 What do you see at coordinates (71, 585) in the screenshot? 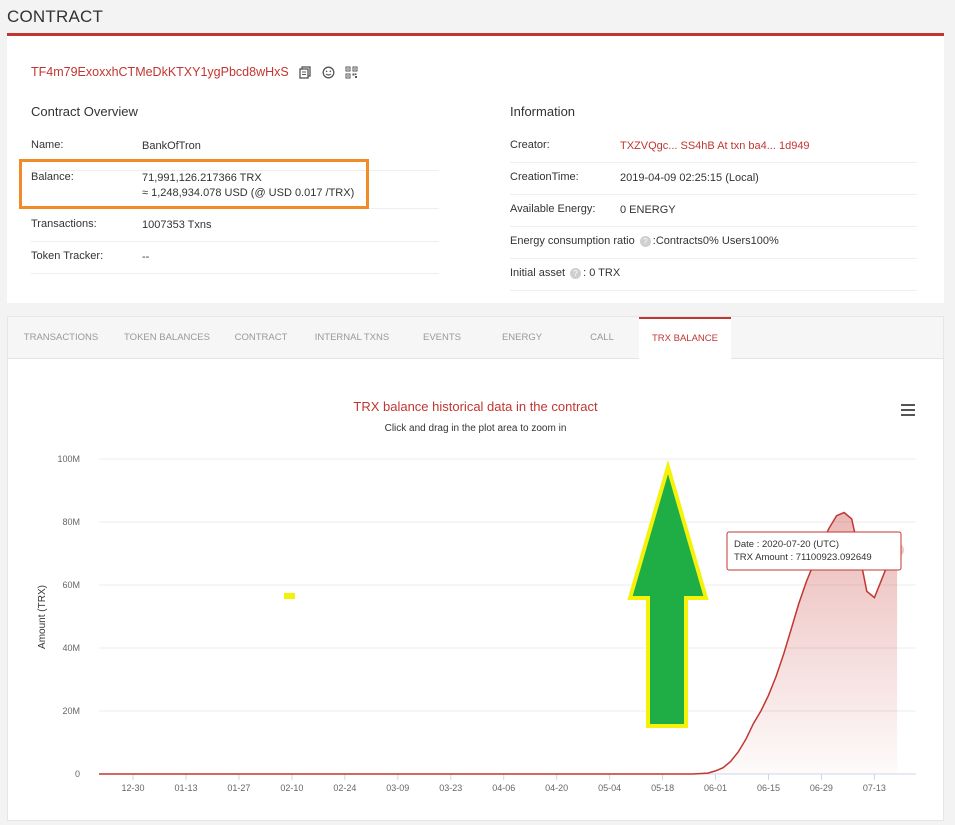
I see `y-tick-label: 60M` at bounding box center [71, 585].